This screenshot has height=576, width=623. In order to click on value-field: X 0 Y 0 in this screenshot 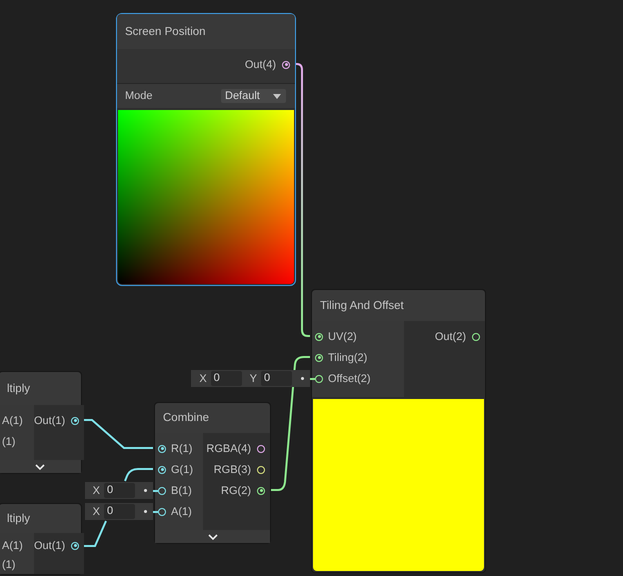, I will do `click(250, 378)`.